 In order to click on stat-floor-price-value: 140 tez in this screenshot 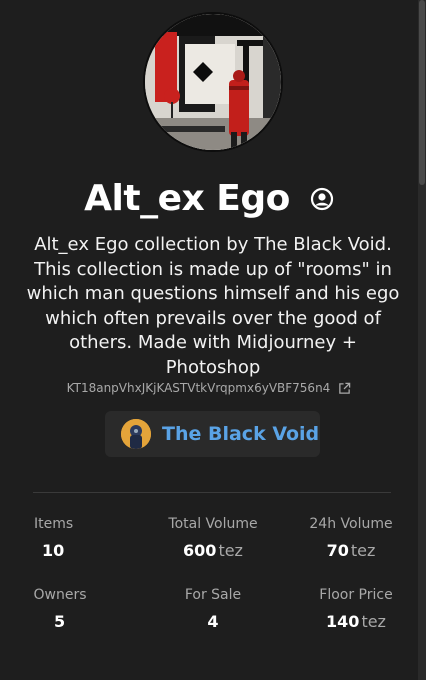, I will do `click(356, 621)`.